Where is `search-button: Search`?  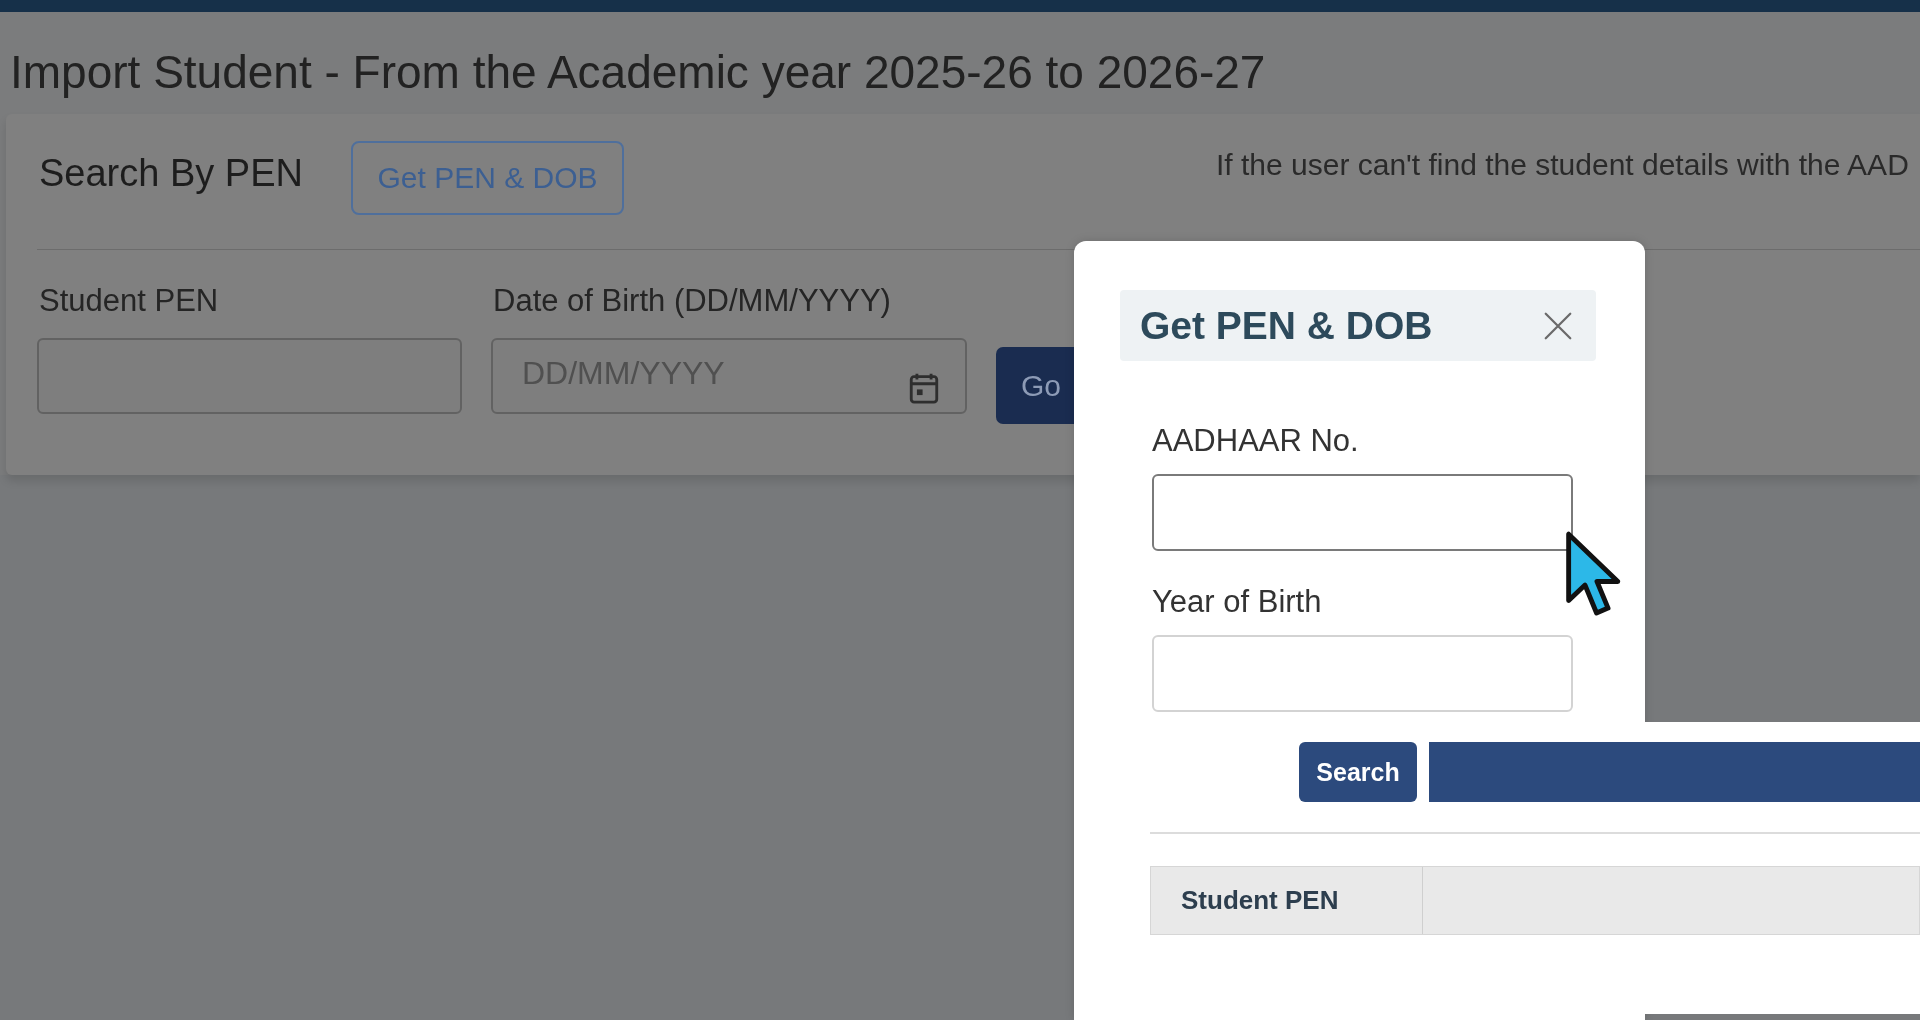
search-button: Search is located at coordinates (1358, 772).